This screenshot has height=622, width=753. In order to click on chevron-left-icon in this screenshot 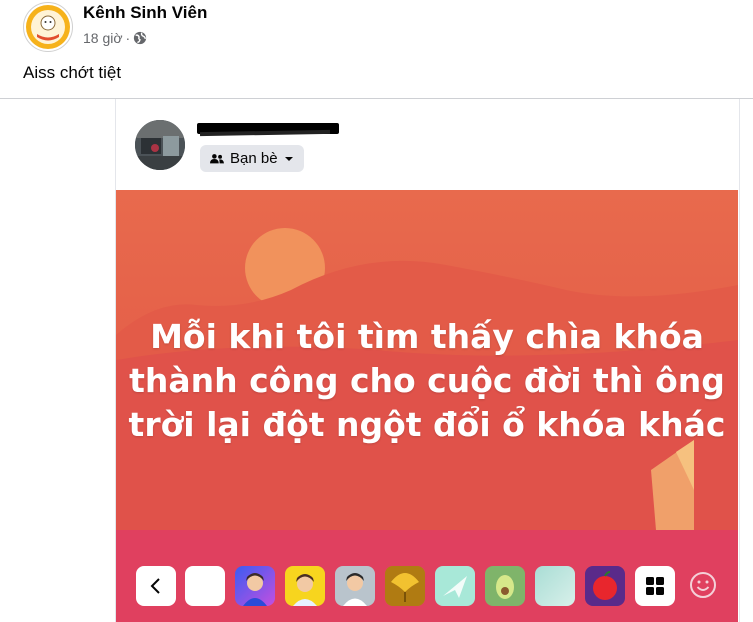, I will do `click(155, 586)`.